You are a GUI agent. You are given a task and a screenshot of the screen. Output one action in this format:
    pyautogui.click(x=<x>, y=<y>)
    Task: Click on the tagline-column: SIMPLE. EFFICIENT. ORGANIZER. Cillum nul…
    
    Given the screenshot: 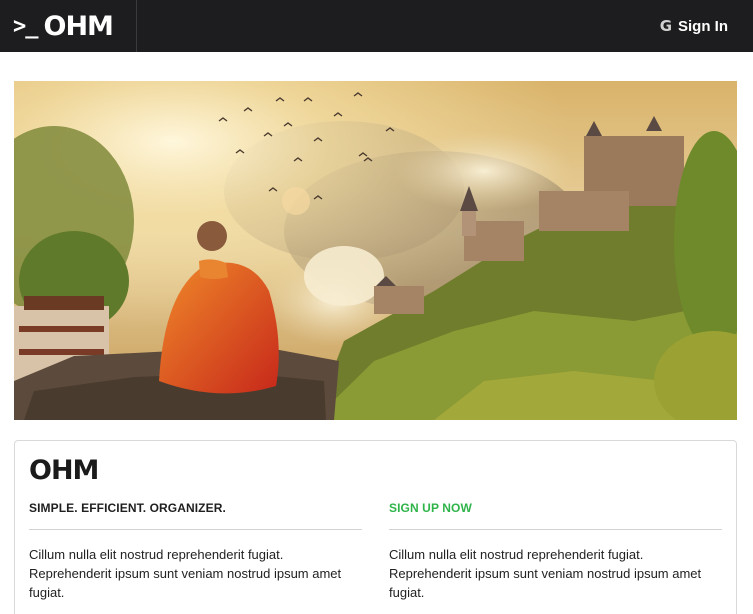 What is the action you would take?
    pyautogui.click(x=195, y=551)
    